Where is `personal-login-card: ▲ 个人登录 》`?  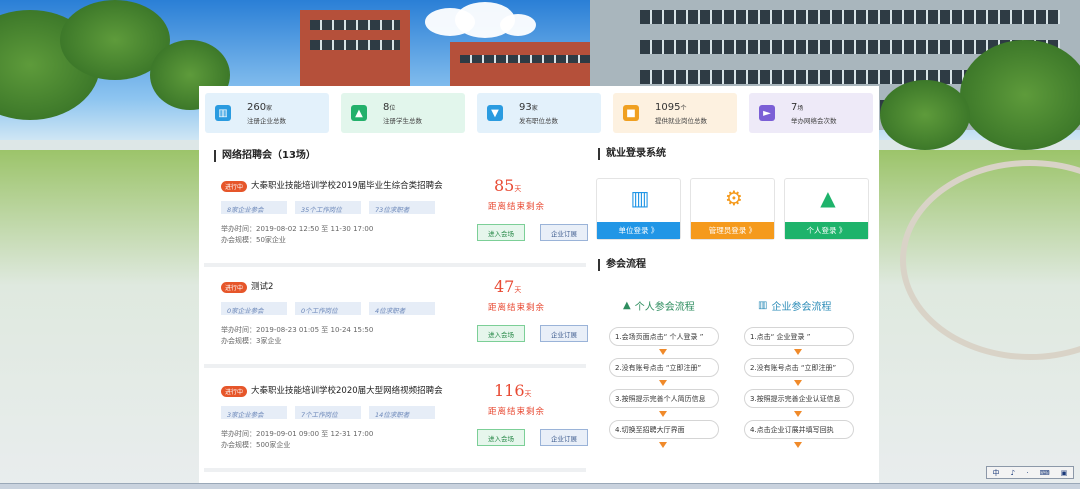
personal-login-card: ▲ 个人登录 》 is located at coordinates (826, 209).